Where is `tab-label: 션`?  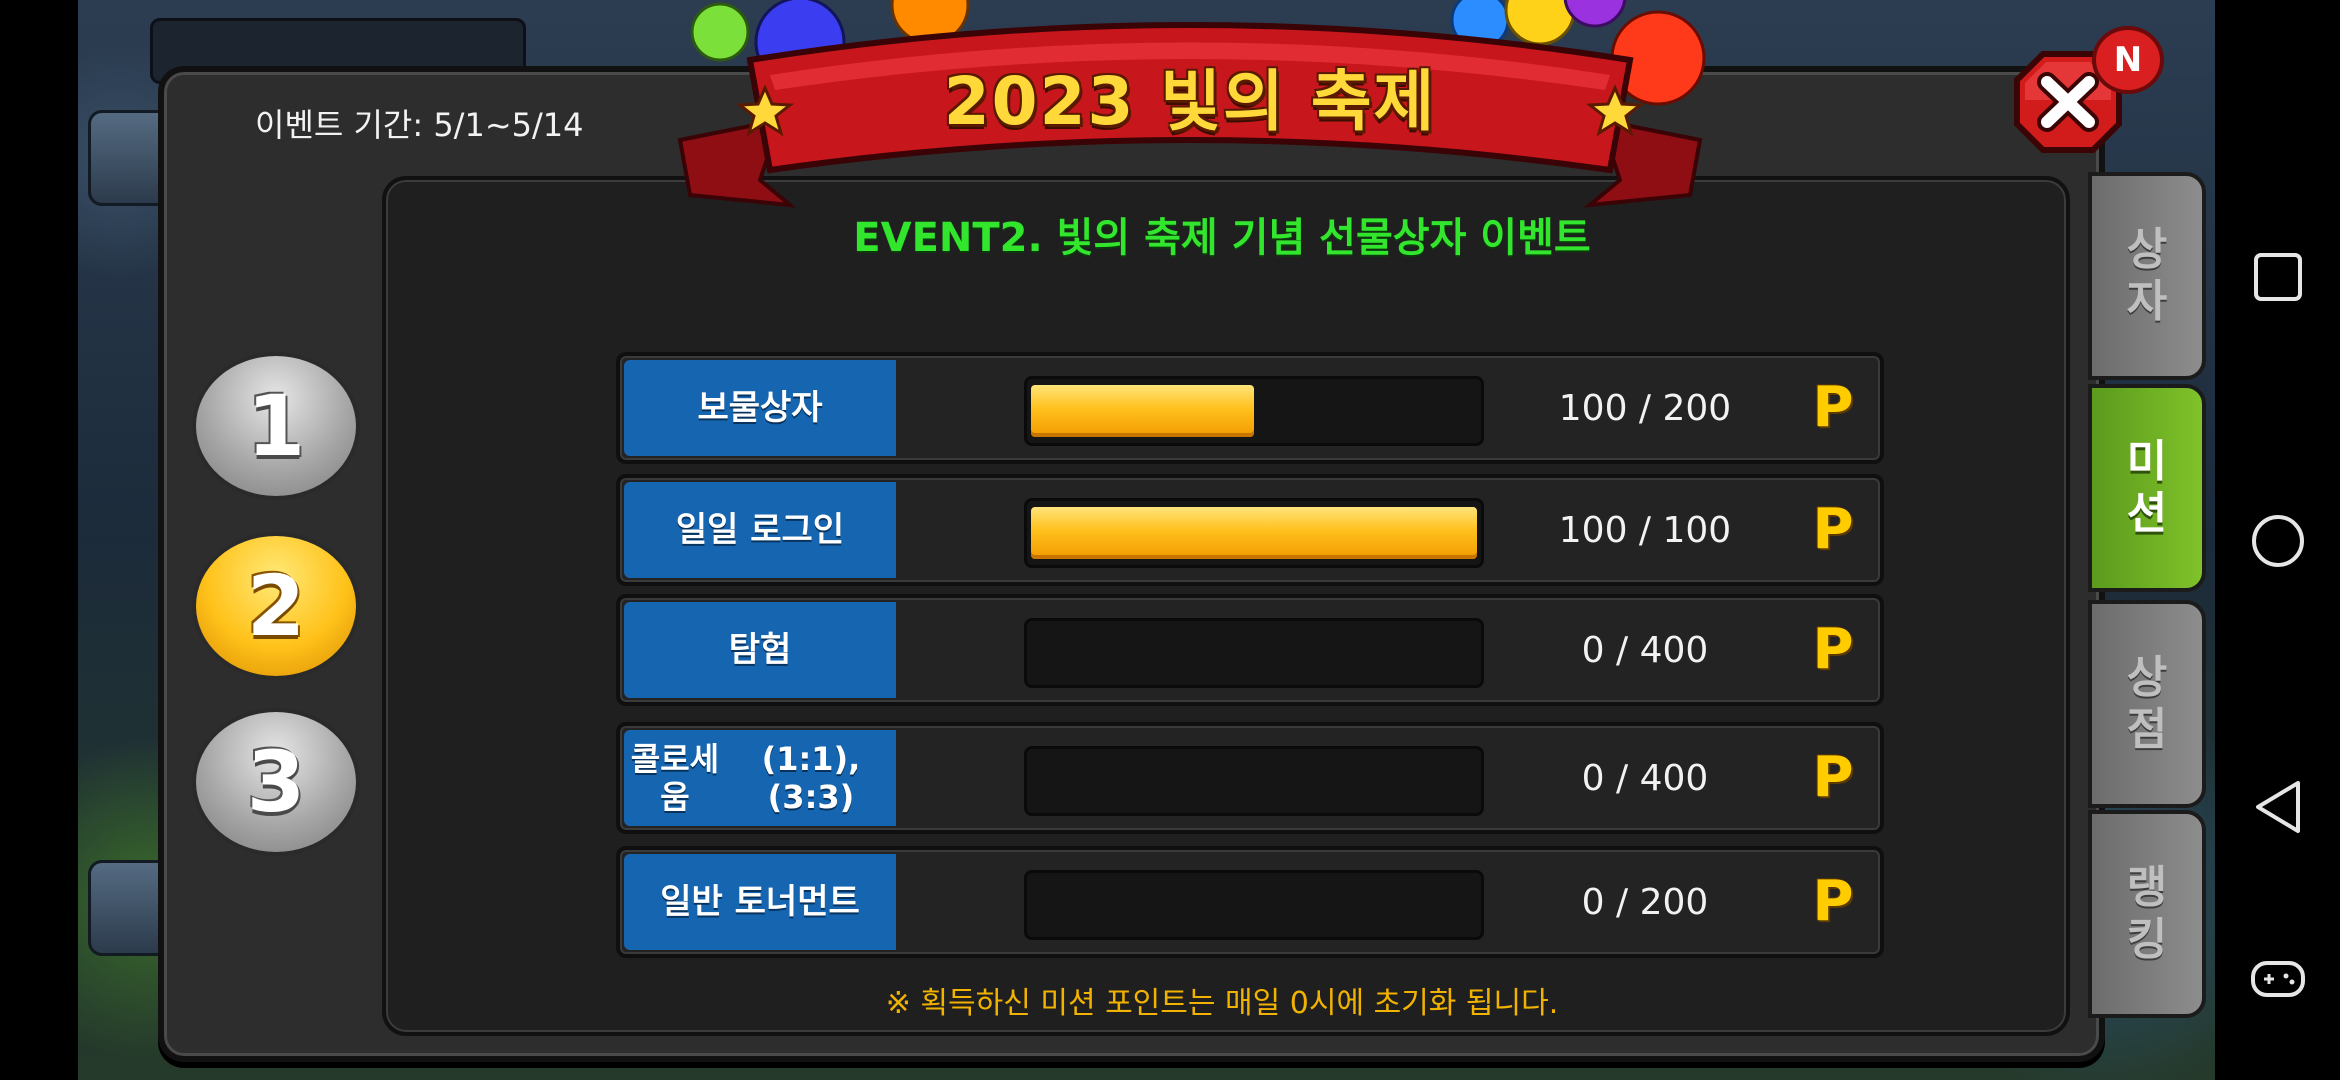 tab-label: 션 is located at coordinates (2147, 513).